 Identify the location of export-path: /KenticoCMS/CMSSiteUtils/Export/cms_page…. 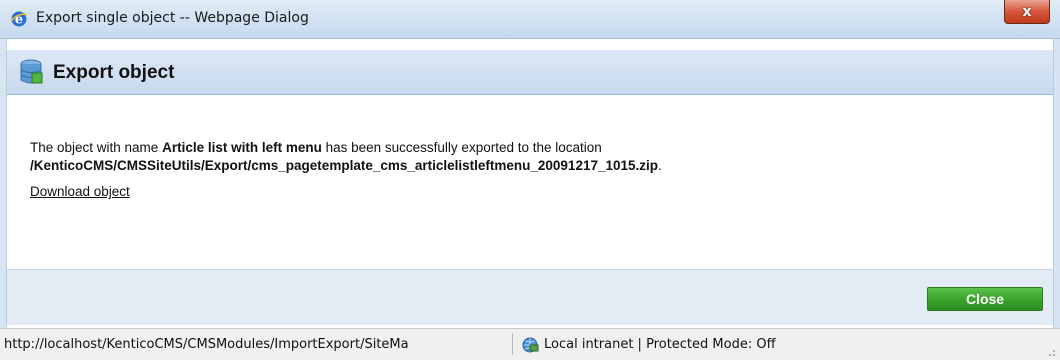
(344, 165).